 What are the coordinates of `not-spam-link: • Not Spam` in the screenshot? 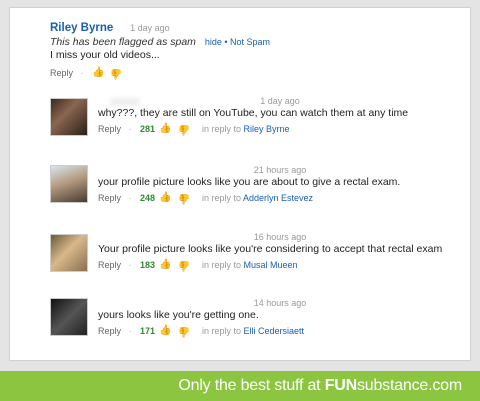 It's located at (247, 42).